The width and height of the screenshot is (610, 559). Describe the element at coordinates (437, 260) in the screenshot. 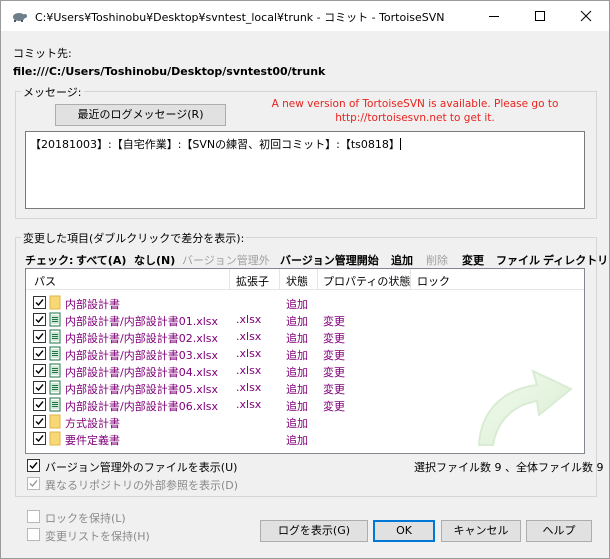

I see `filter-deleted: 削除` at that location.